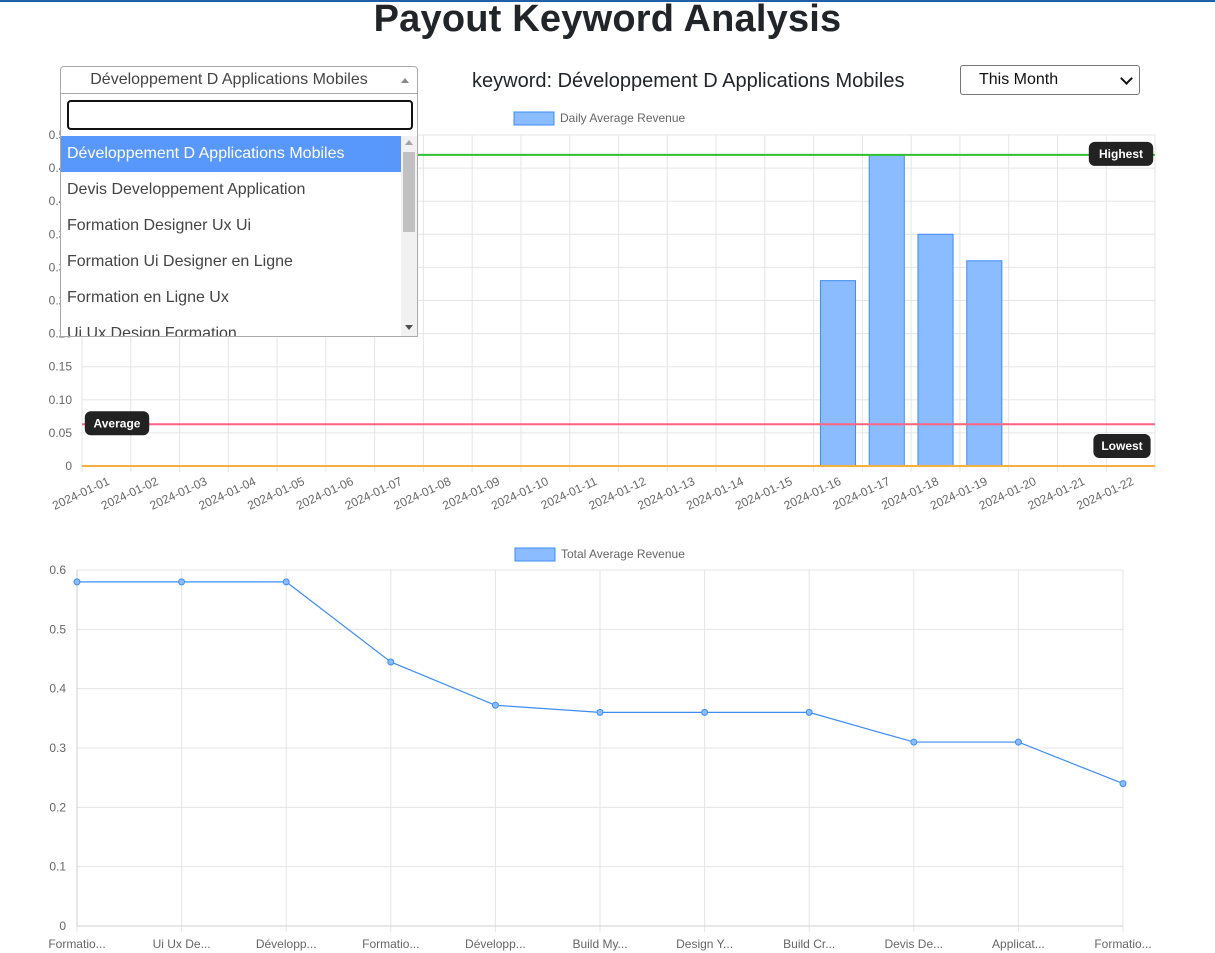 The height and width of the screenshot is (953, 1215). Describe the element at coordinates (57, 689) in the screenshot. I see `y-tick-label: 0.4` at that location.